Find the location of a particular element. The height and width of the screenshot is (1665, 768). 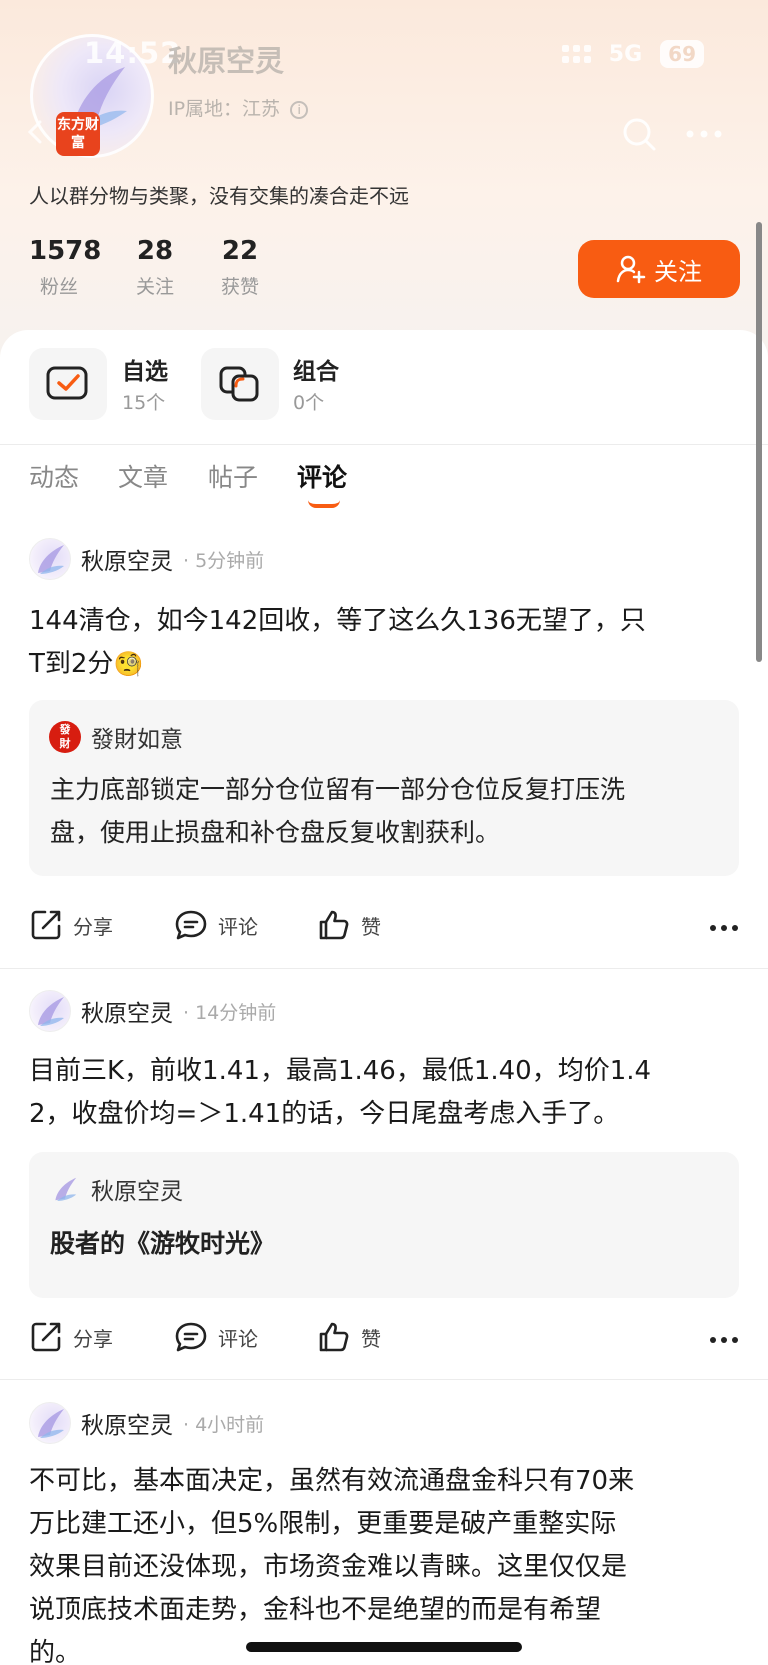

portfolio-icon is located at coordinates (239, 384).